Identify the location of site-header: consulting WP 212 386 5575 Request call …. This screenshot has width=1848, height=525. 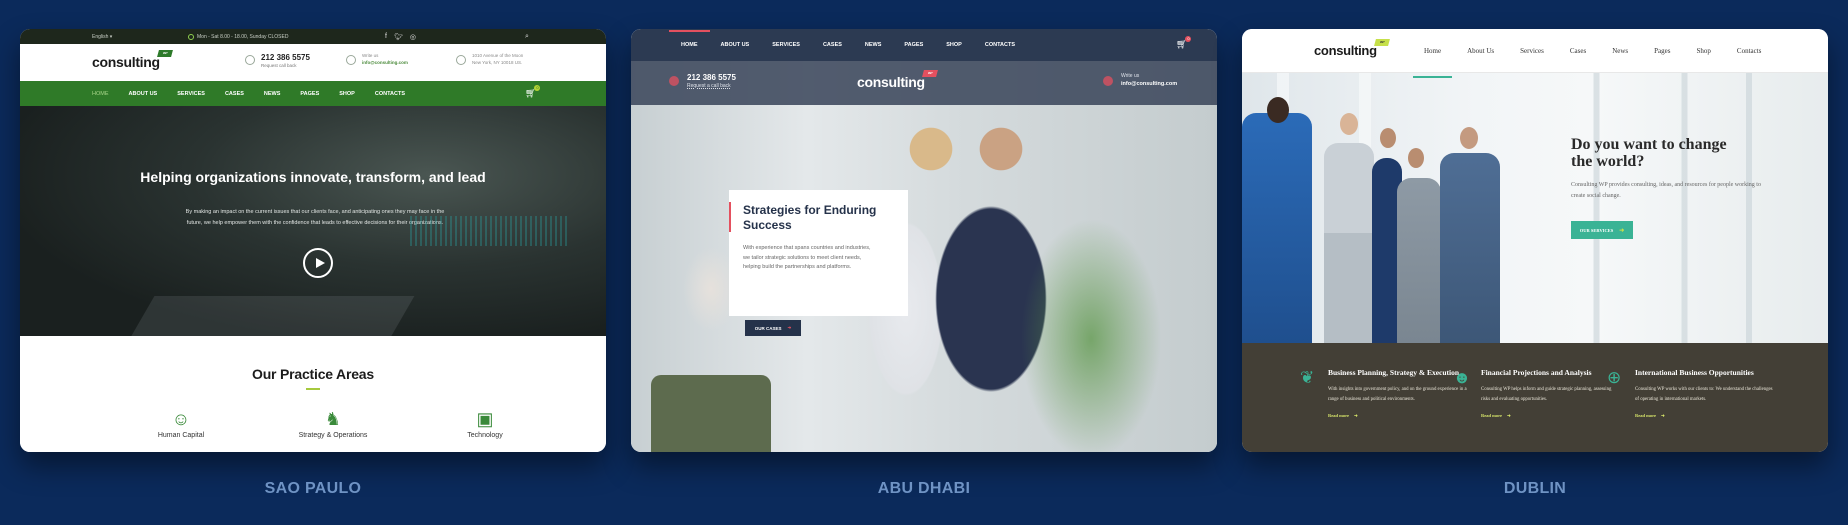
(313, 62).